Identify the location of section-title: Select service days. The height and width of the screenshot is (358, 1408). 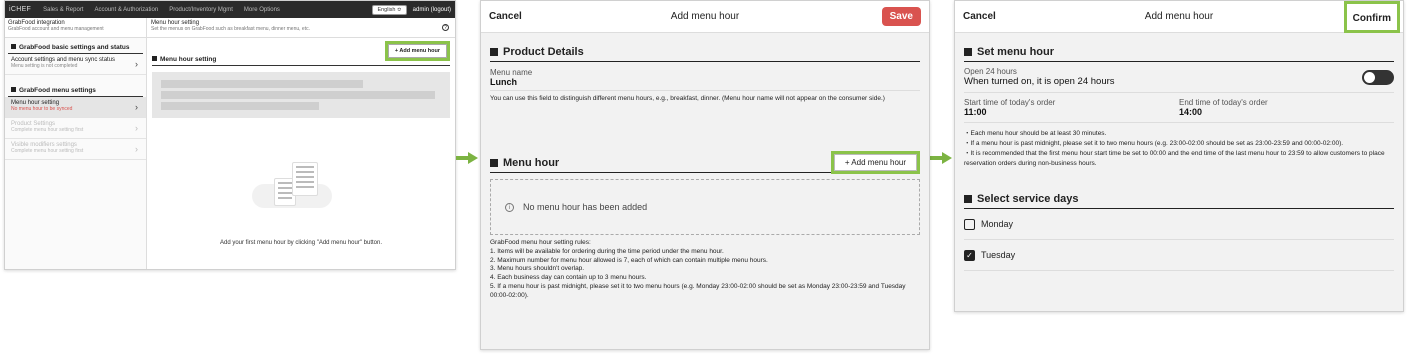
(1179, 201).